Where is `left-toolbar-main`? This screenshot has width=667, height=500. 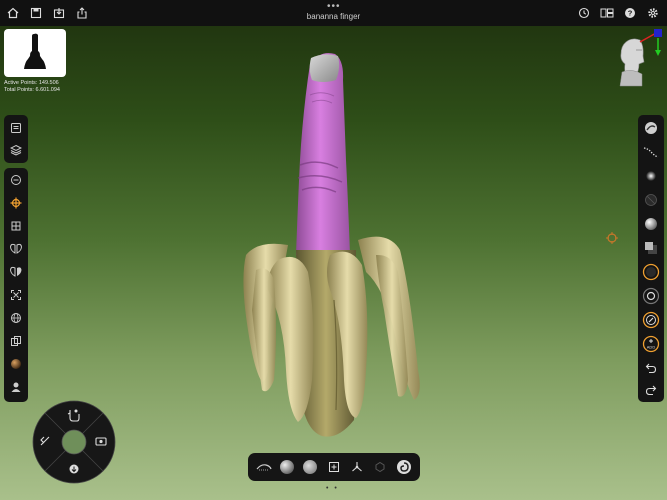 left-toolbar-main is located at coordinates (16, 285).